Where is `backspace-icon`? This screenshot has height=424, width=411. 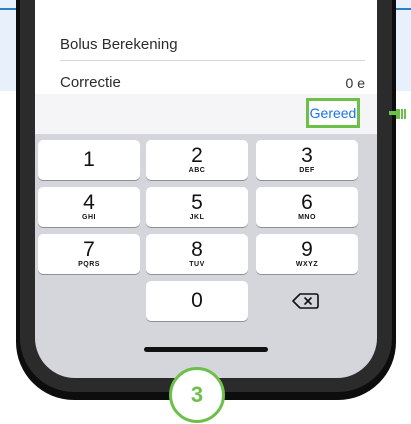 backspace-icon is located at coordinates (305, 301).